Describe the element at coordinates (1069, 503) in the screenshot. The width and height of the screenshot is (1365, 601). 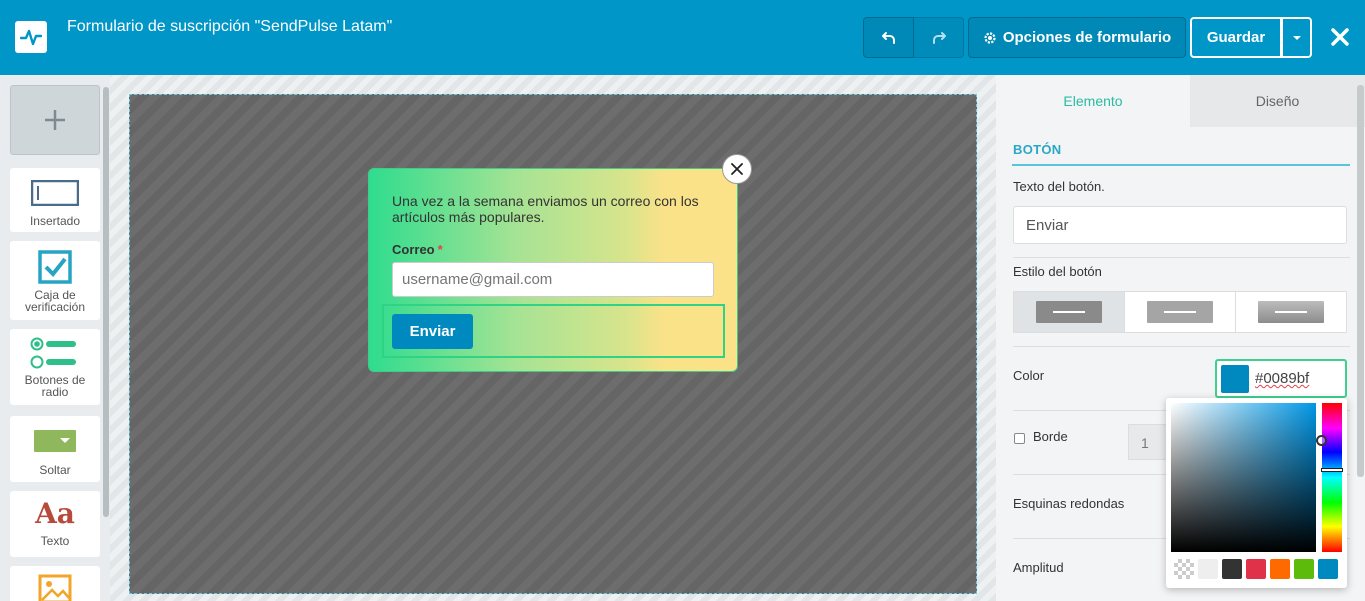
I see `rounded-corners-label: Esquinas redondas` at that location.